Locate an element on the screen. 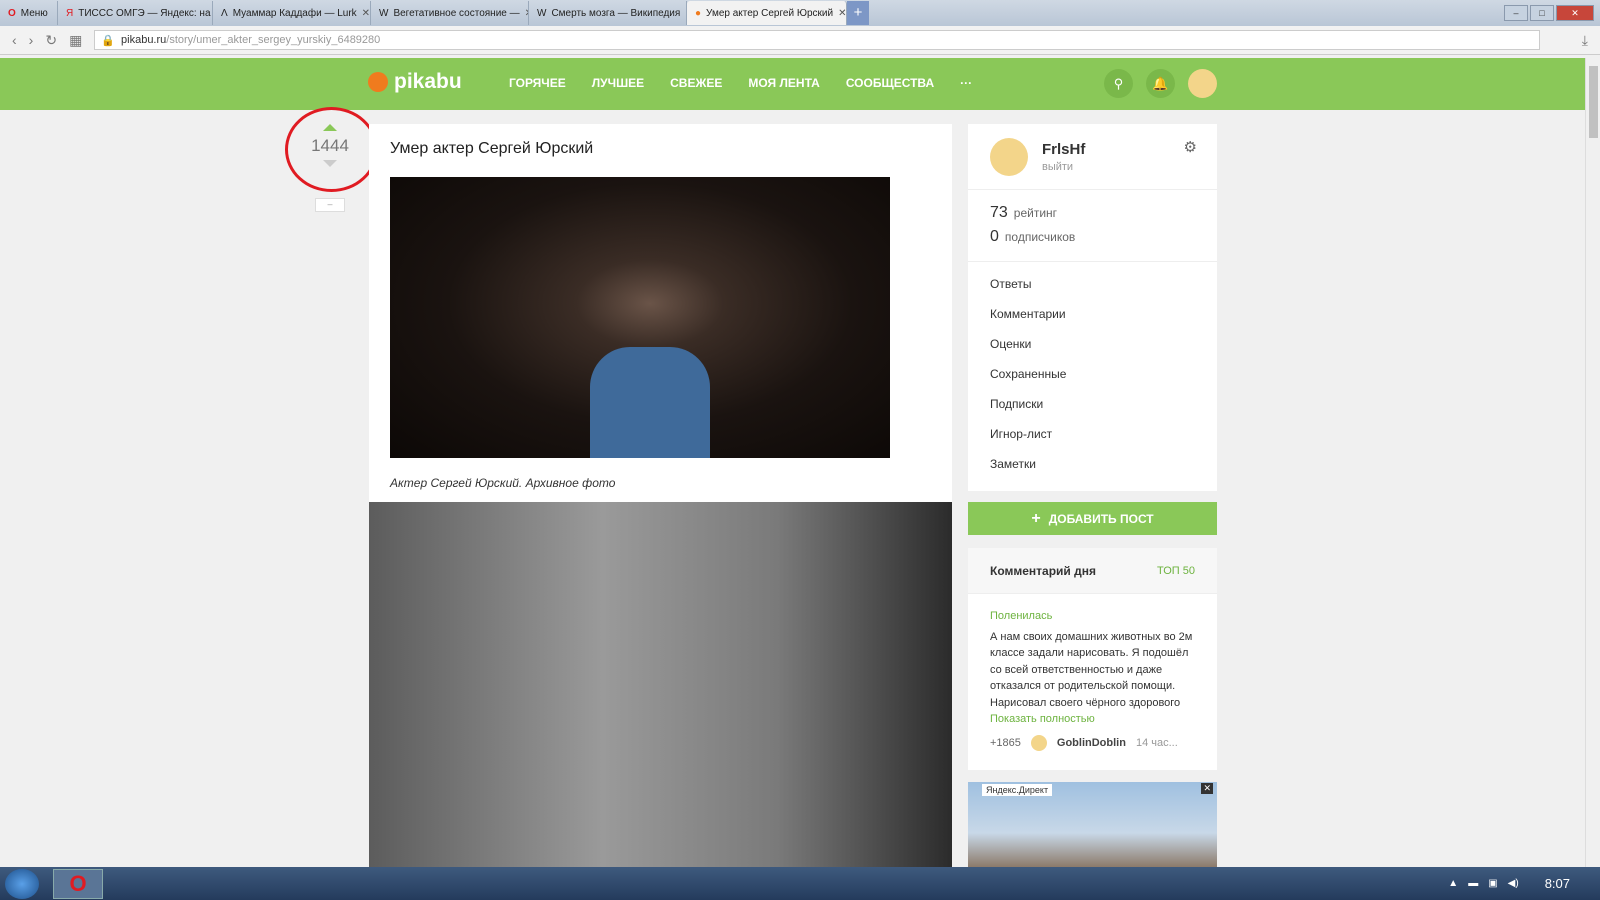 The width and height of the screenshot is (1600, 900). subscribers-value: 0 is located at coordinates (994, 236).